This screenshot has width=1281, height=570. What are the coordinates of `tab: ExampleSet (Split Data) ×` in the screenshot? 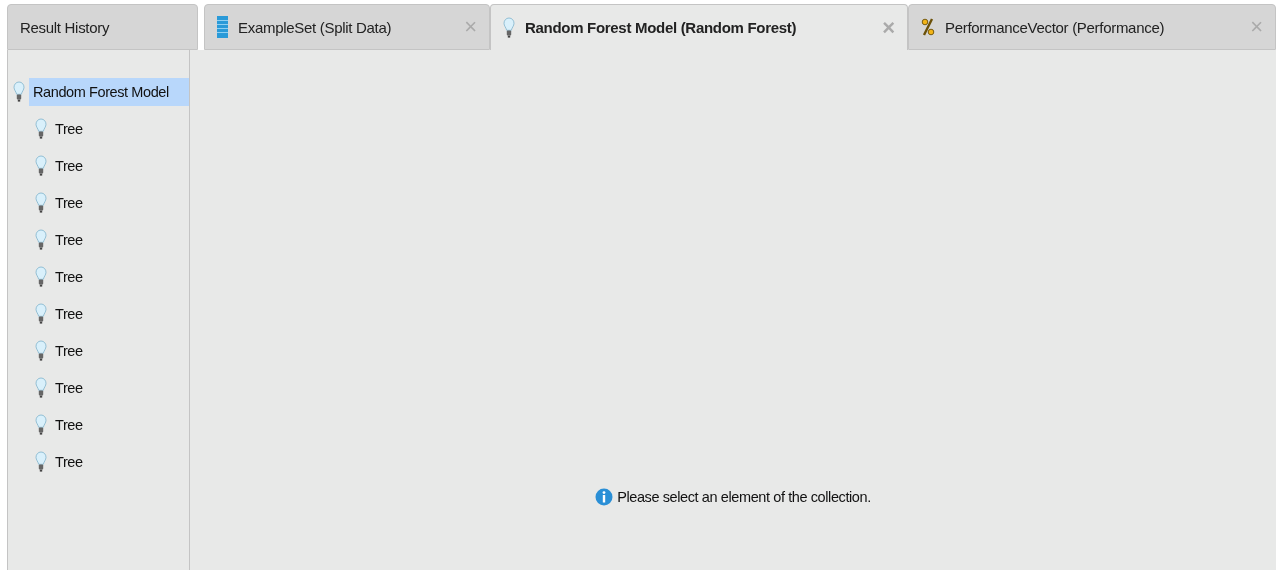 It's located at (347, 27).